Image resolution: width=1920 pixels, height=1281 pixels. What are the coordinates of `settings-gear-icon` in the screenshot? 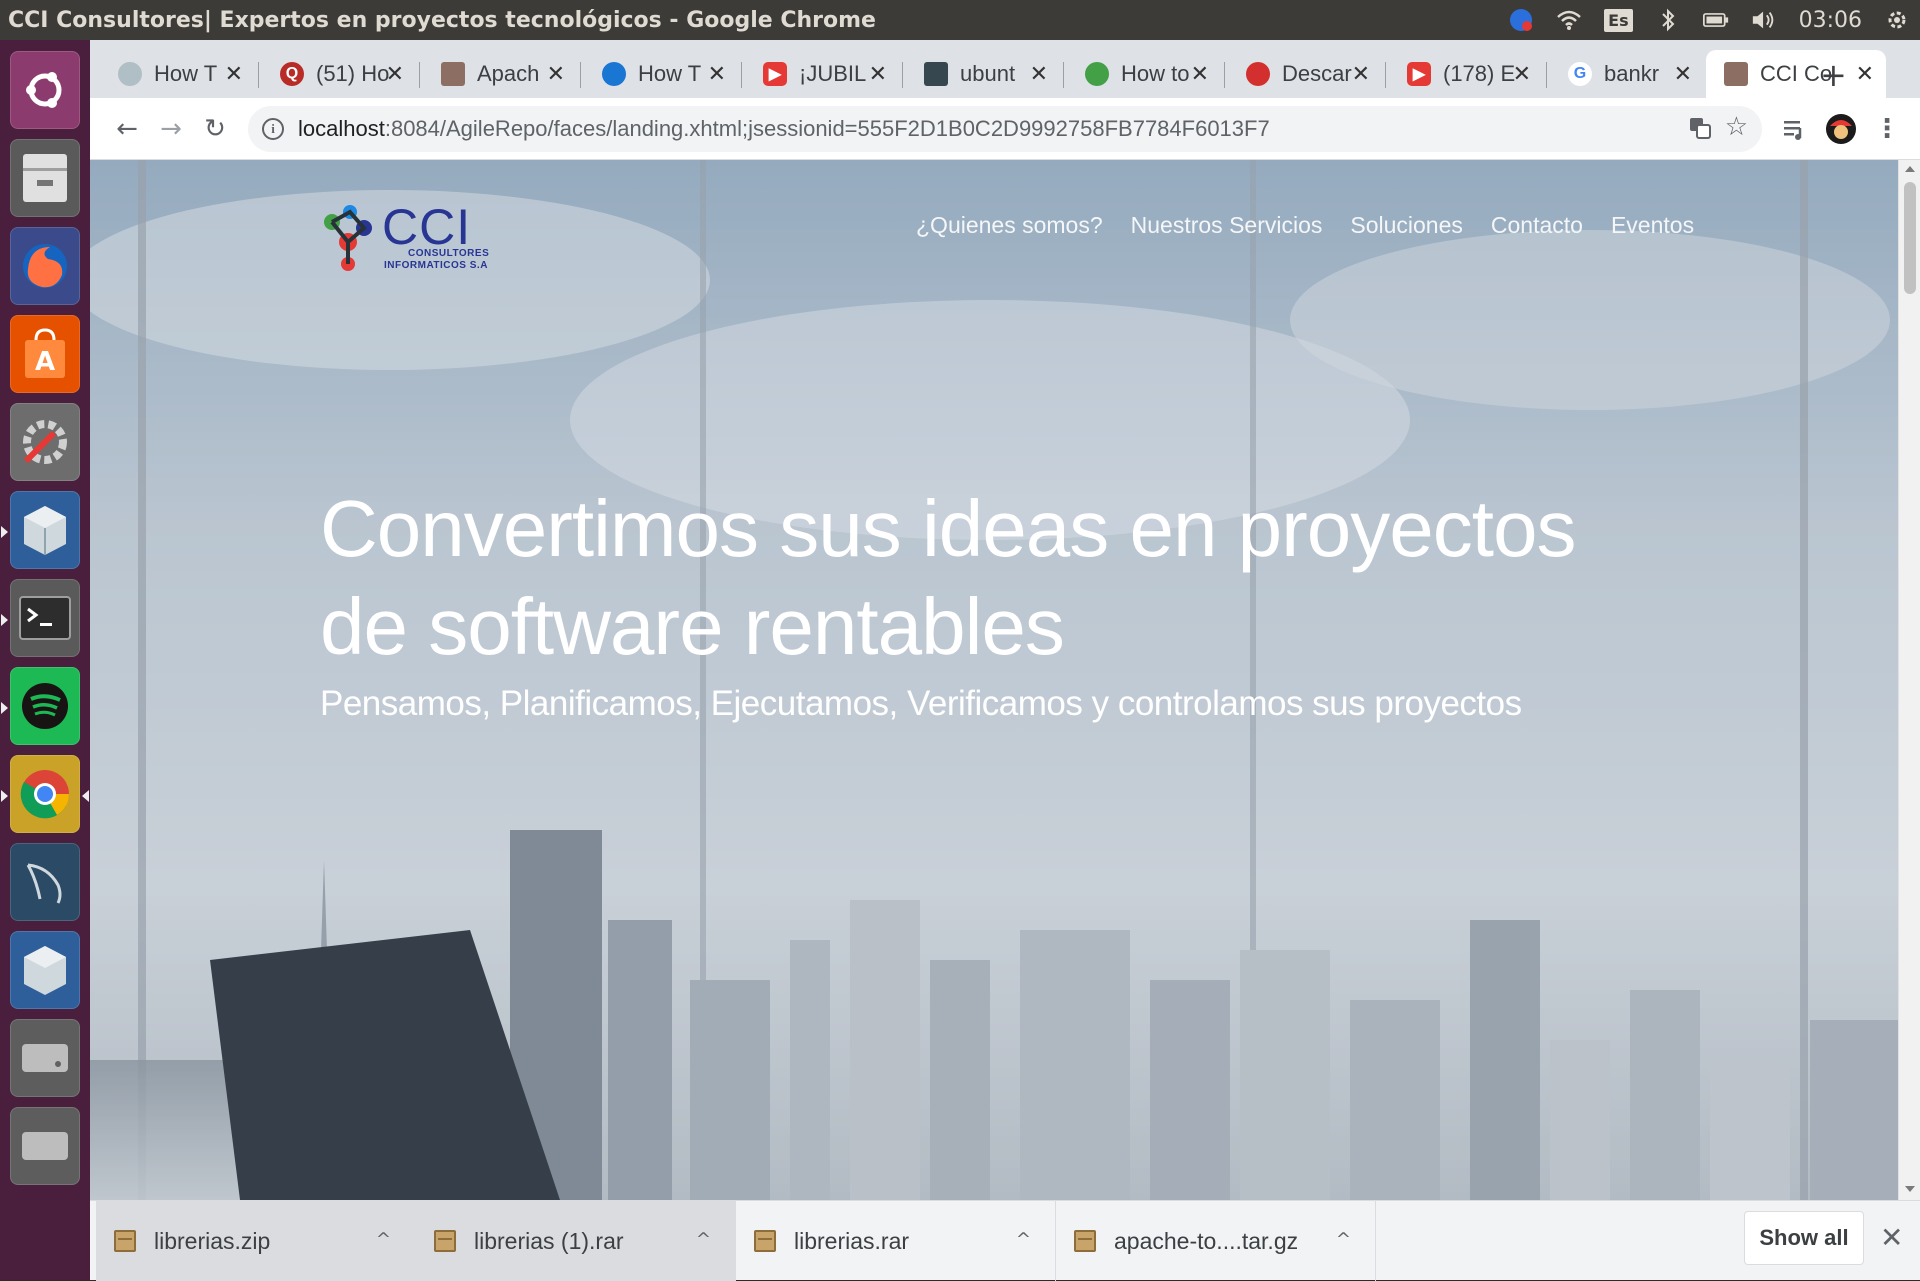 It's located at (1897, 20).